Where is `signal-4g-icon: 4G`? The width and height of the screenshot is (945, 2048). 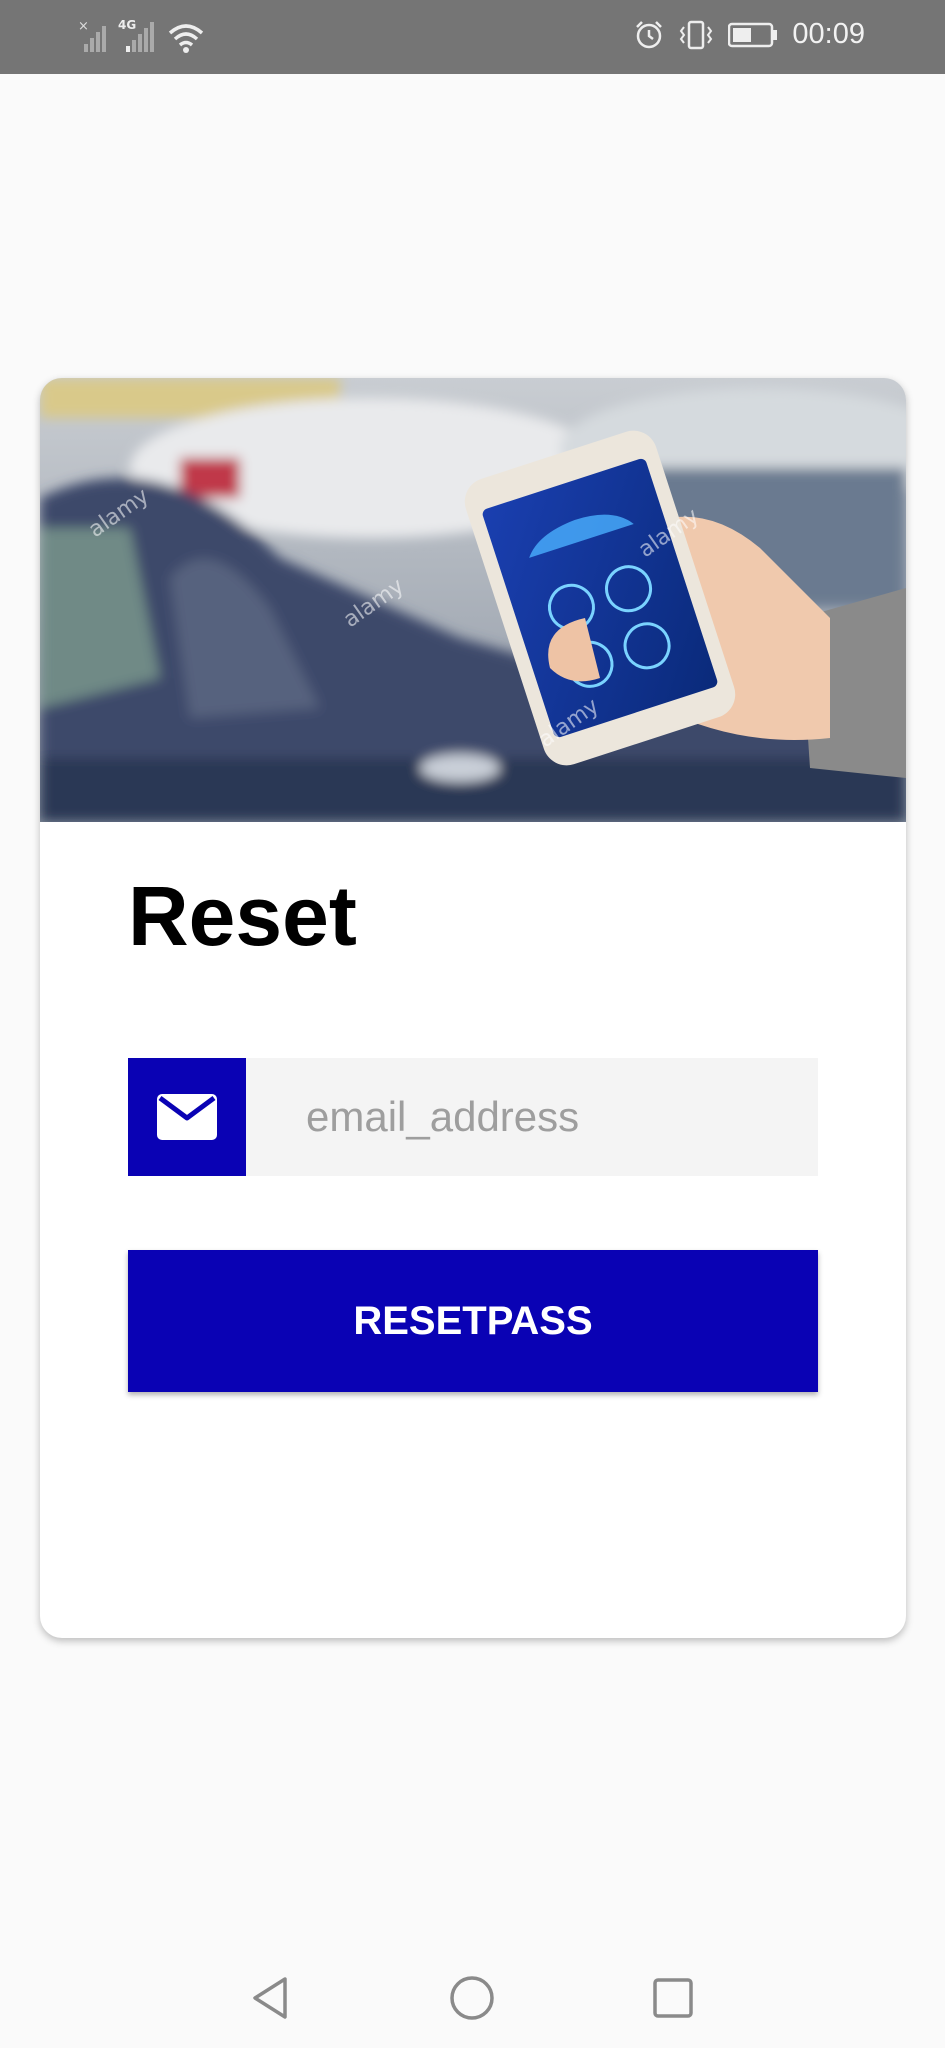
signal-4g-icon: 4G is located at coordinates (136, 35).